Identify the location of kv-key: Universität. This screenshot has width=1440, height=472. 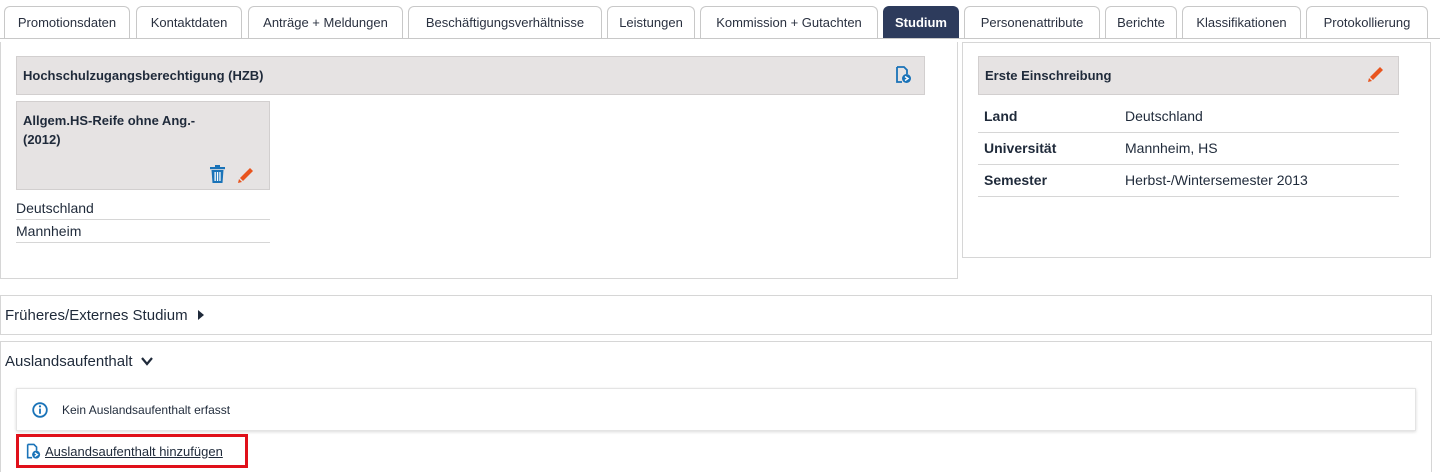
(1020, 148).